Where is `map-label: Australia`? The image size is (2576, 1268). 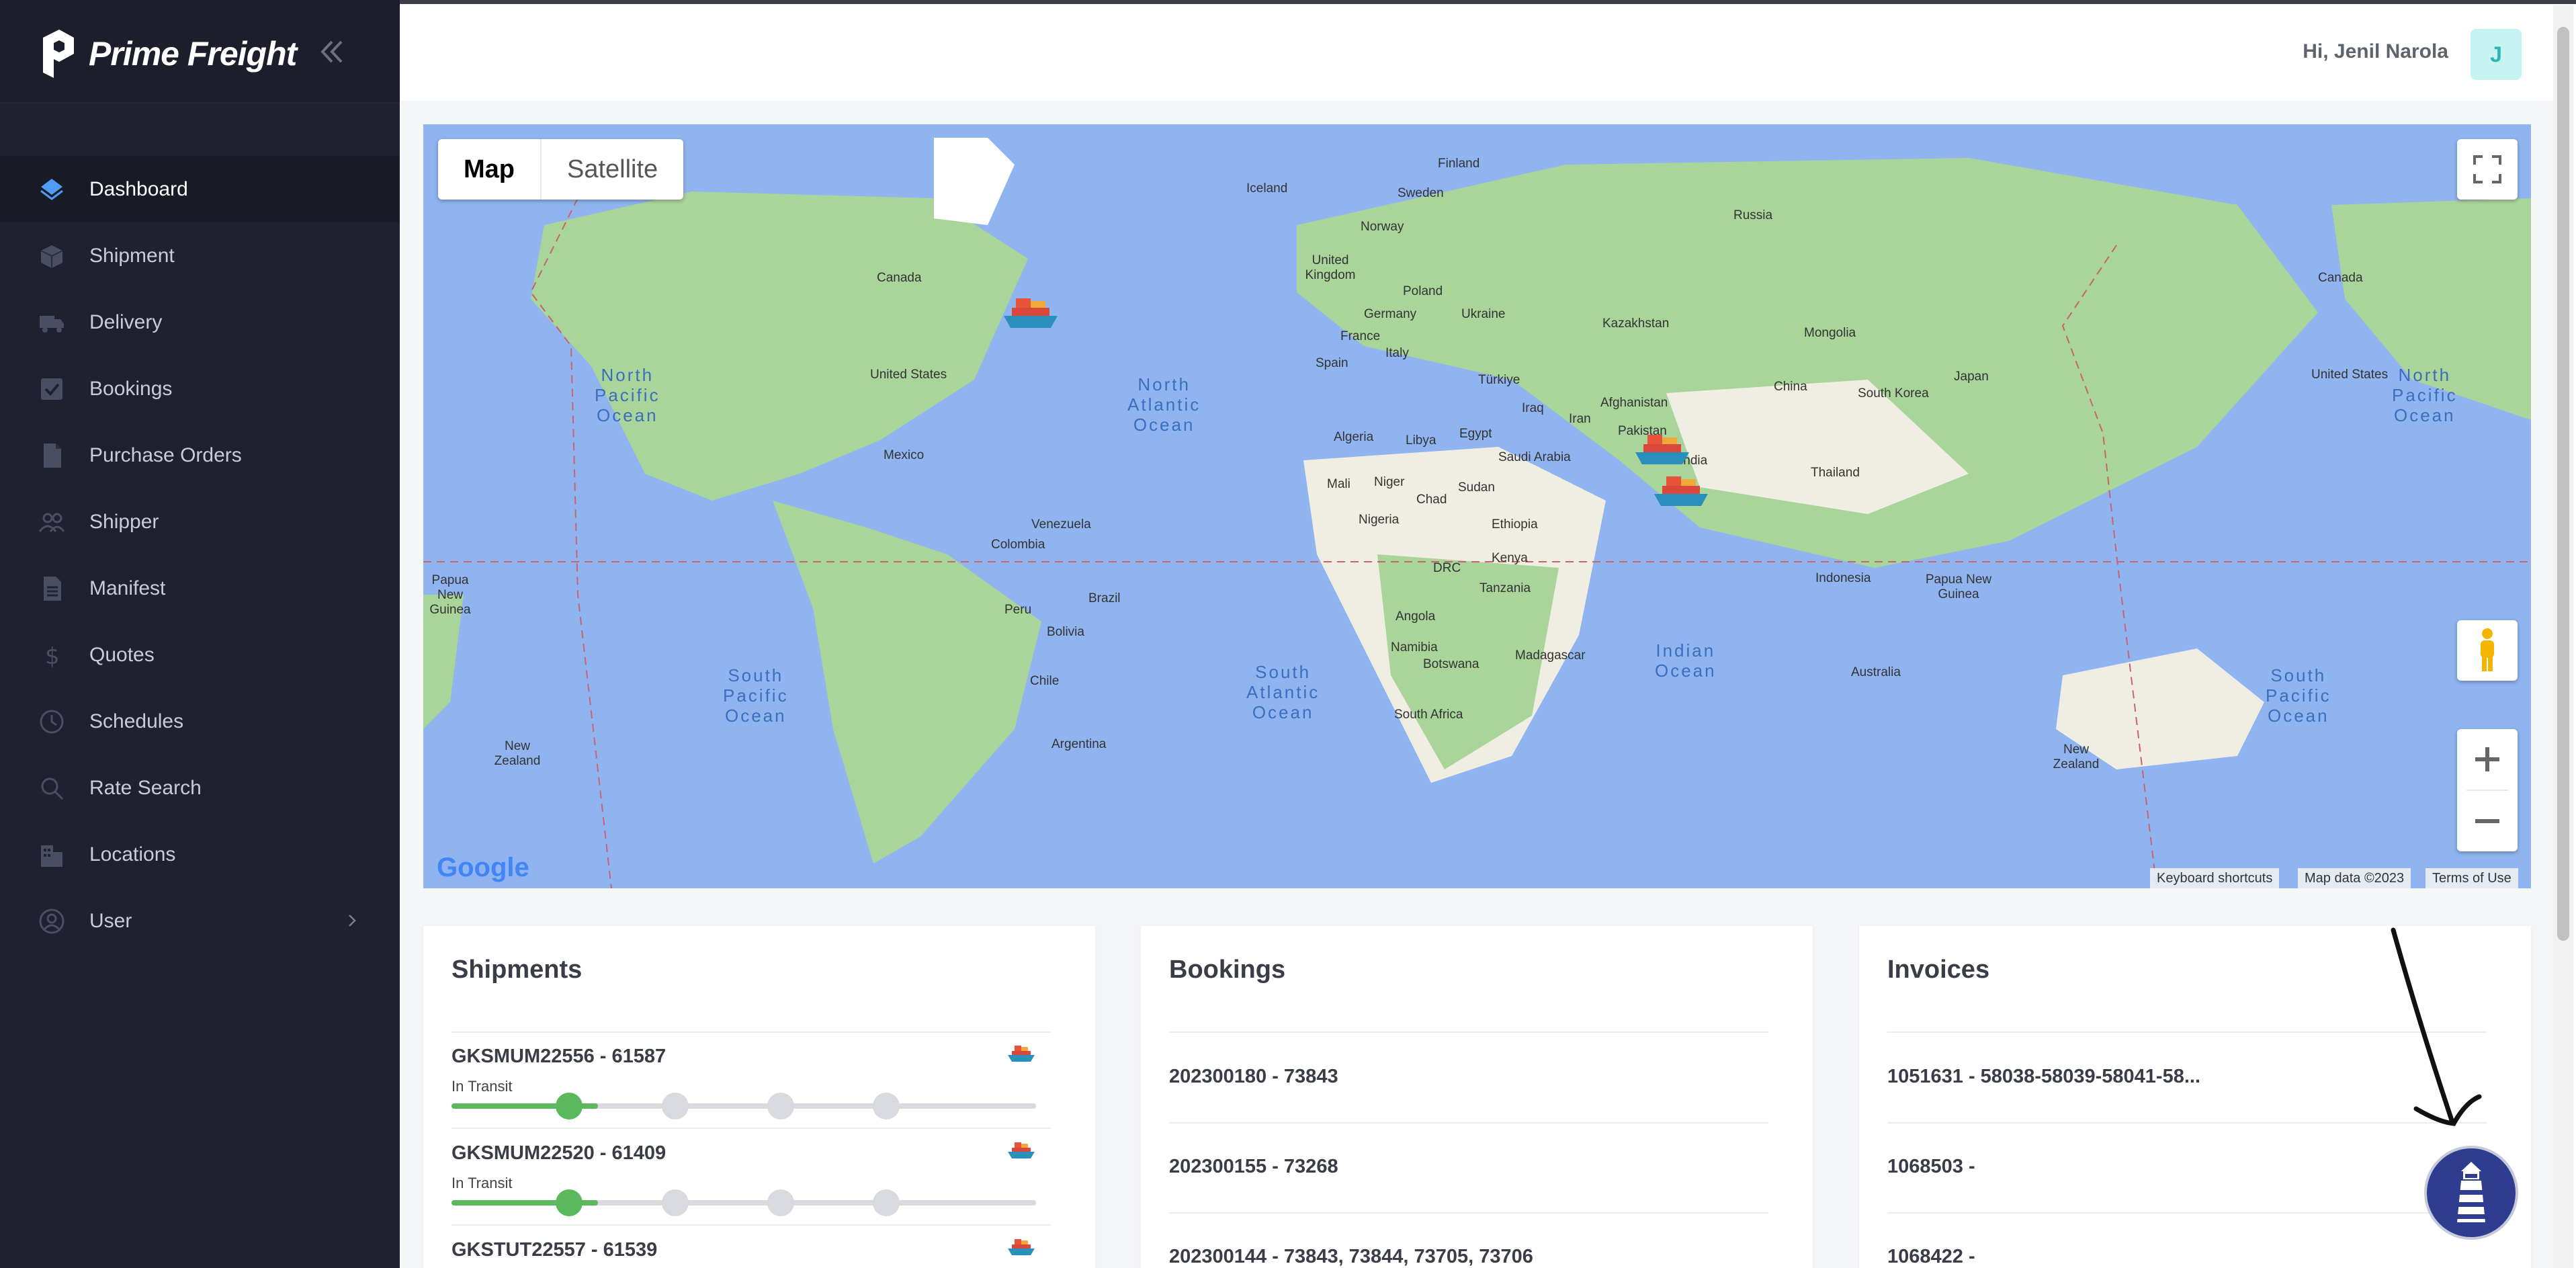 map-label: Australia is located at coordinates (1876, 672).